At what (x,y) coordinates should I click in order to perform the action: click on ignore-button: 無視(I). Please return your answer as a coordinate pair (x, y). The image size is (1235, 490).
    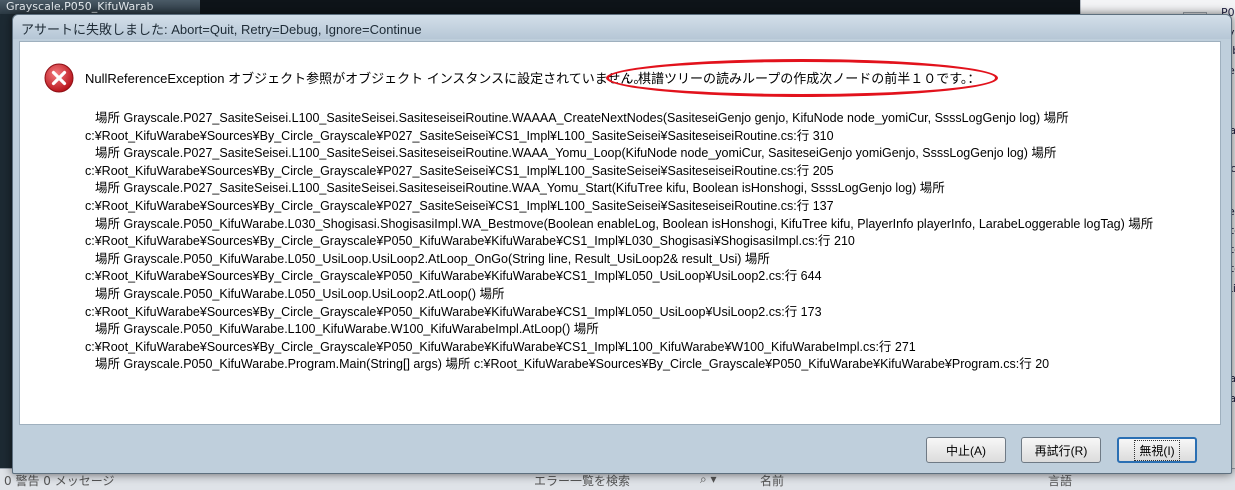
    Looking at the image, I should click on (1157, 450).